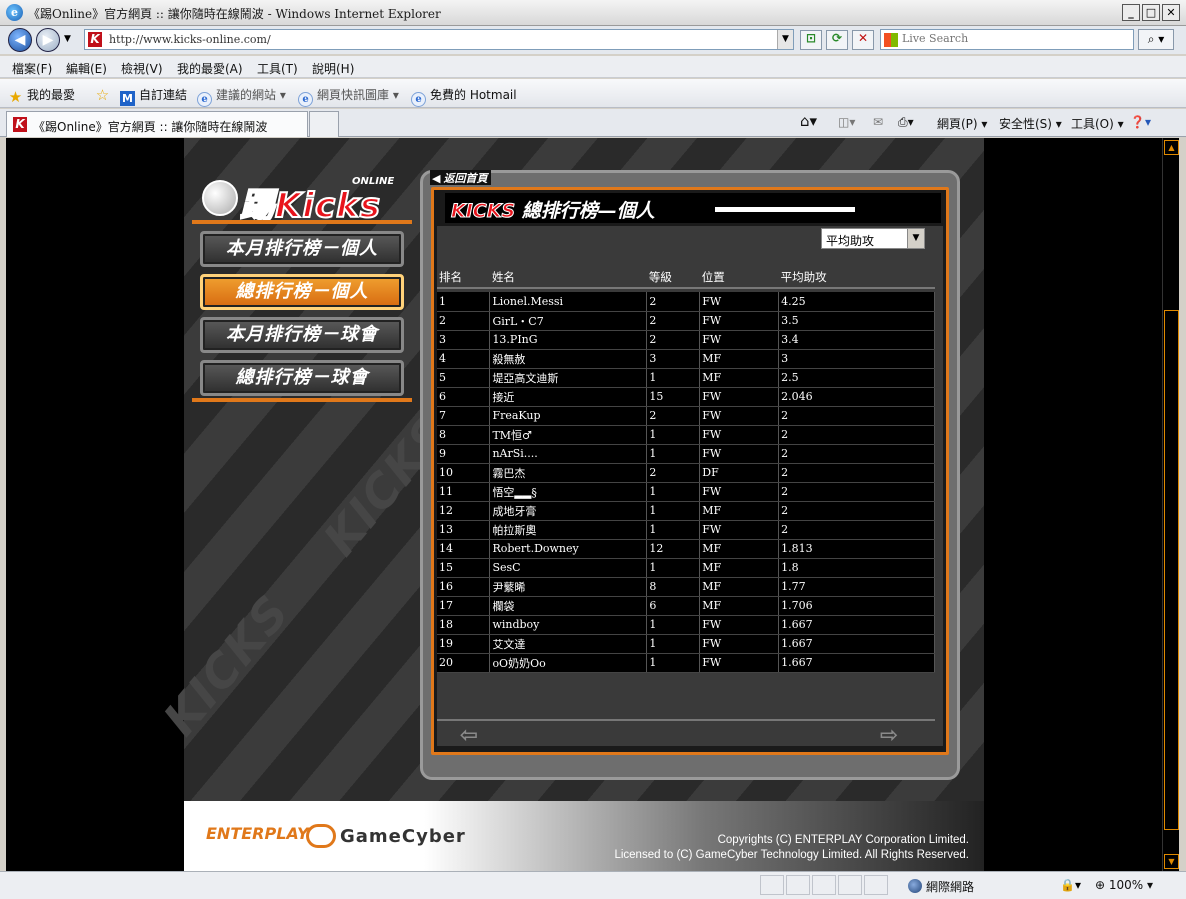 This screenshot has height=899, width=1186. Describe the element at coordinates (673, 277) in the screenshot. I see `col-level-header: 等級` at that location.